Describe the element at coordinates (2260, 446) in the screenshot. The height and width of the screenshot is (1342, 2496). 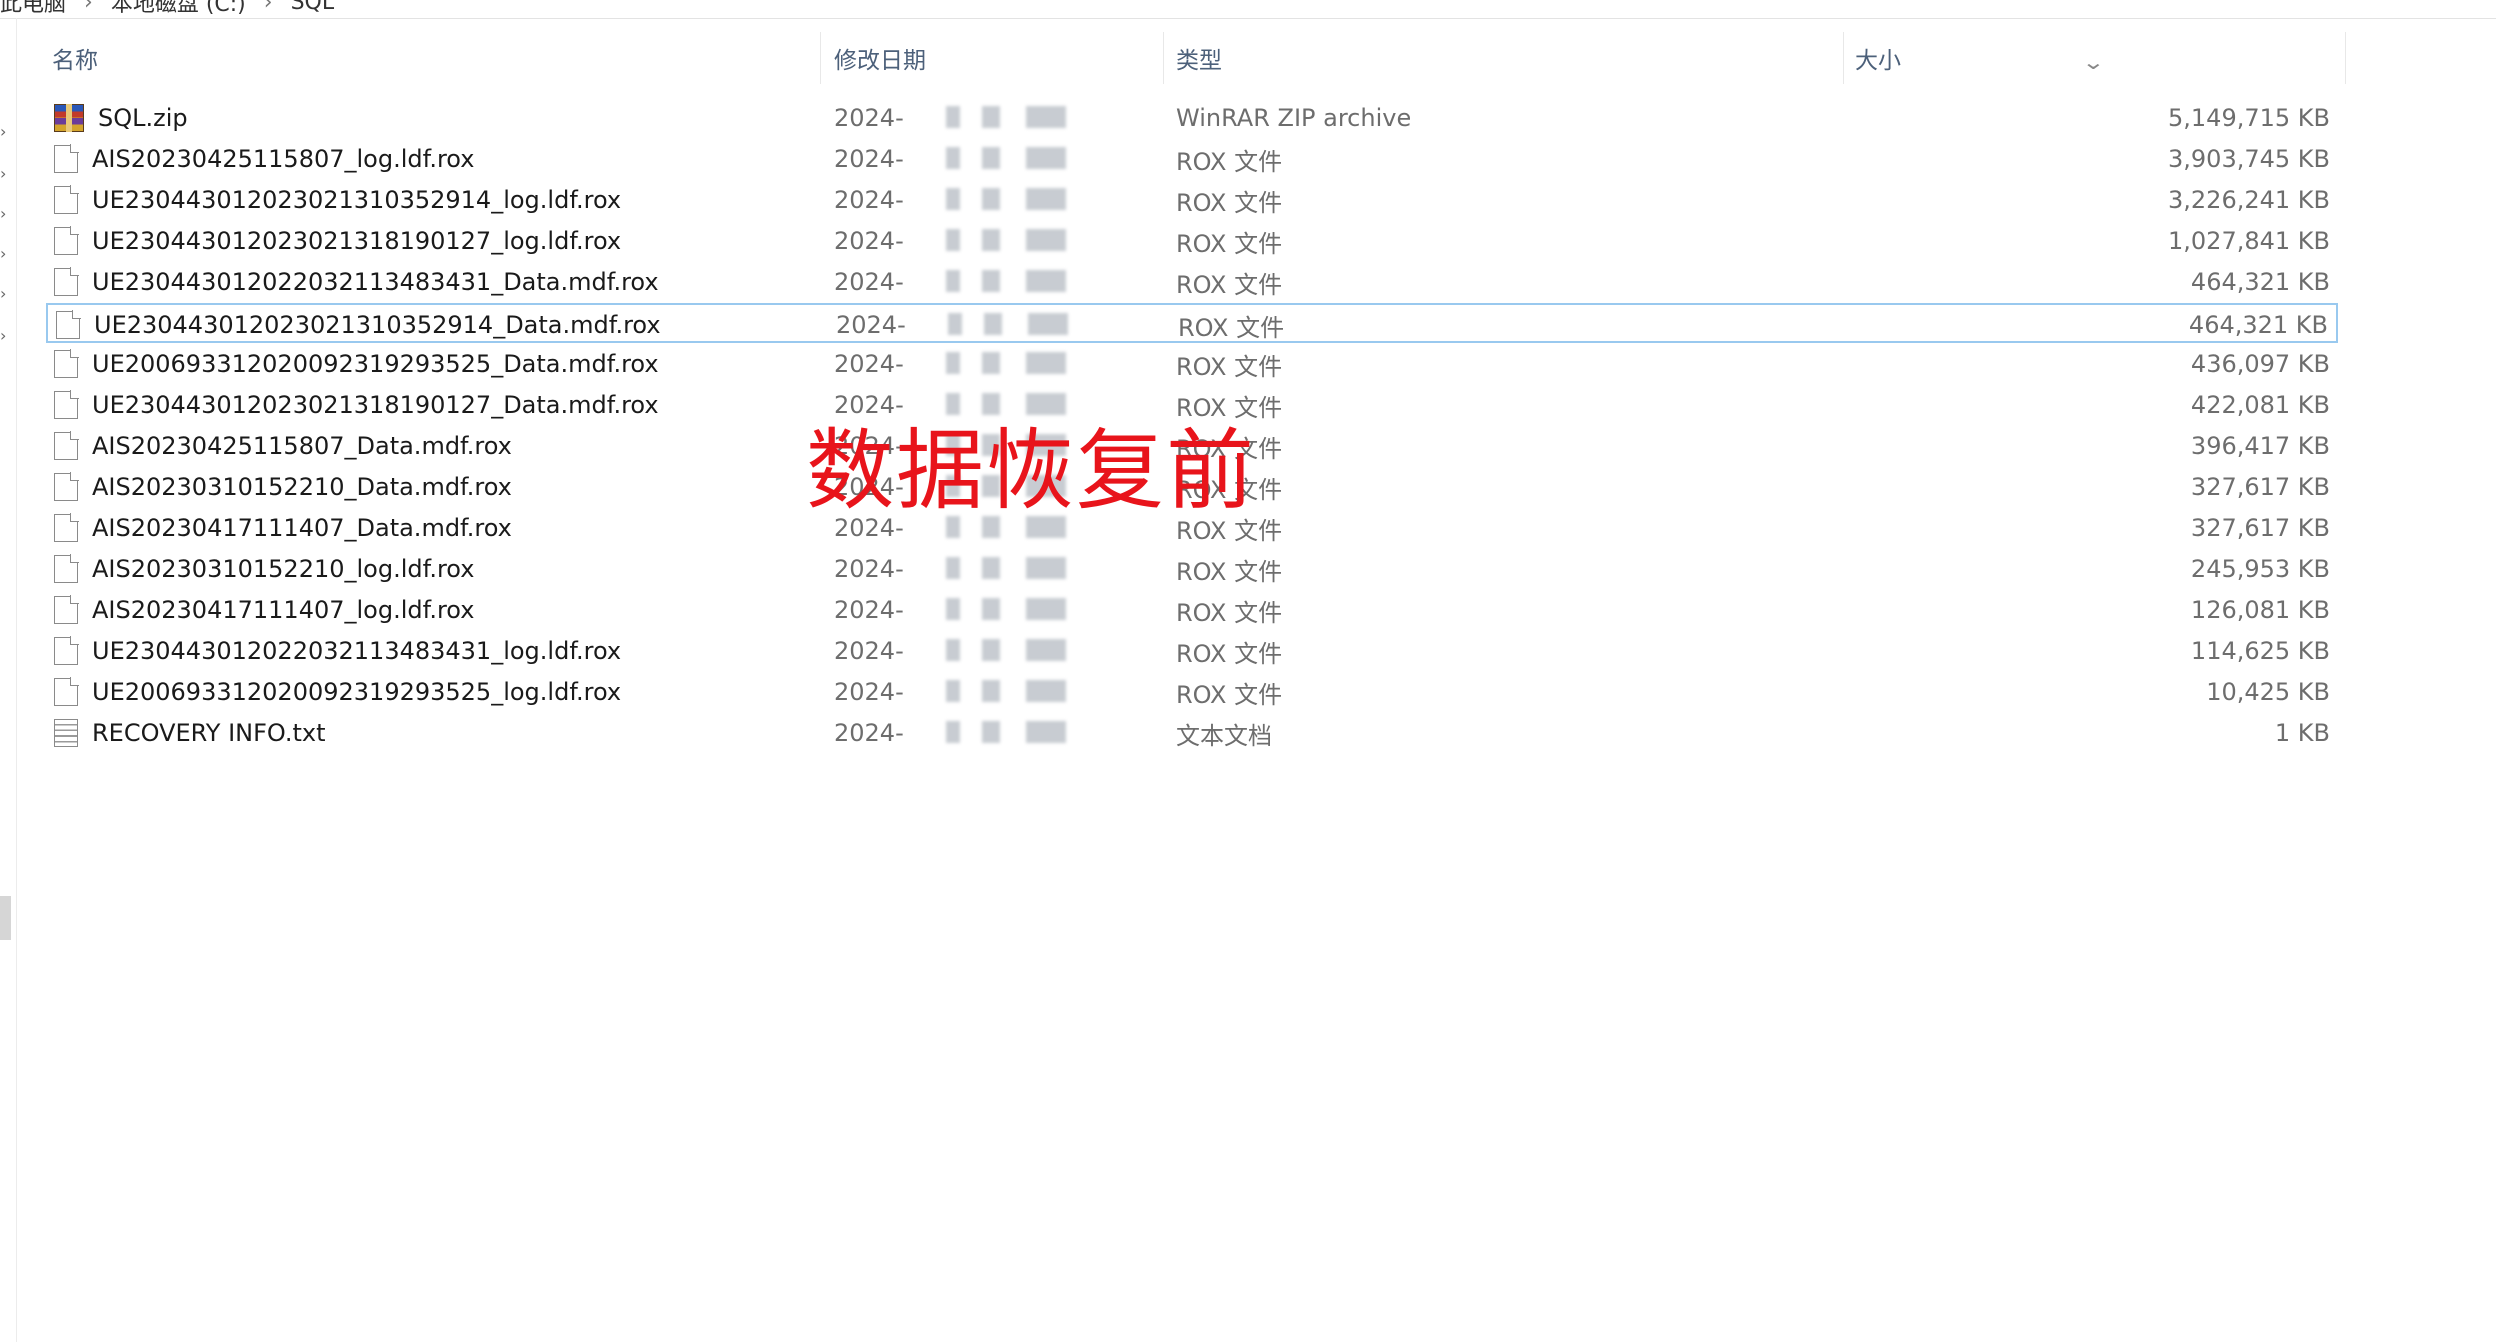
I see `file-size: 396,417 KB` at that location.